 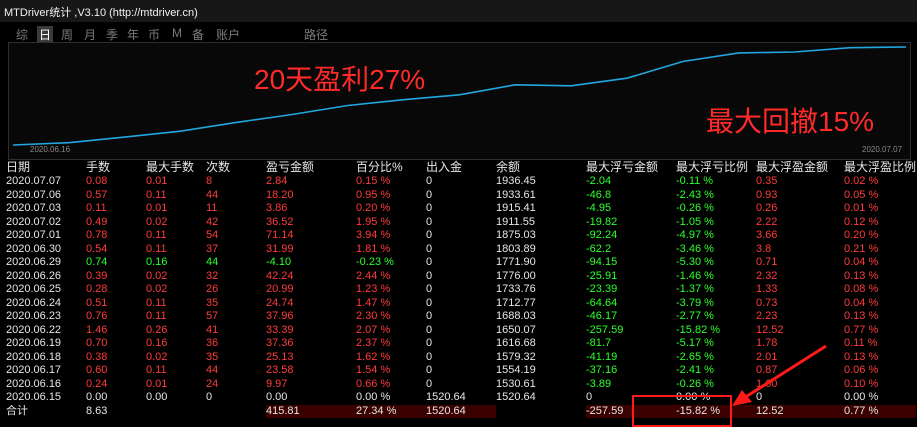 What do you see at coordinates (779, 375) in the screenshot?
I see `arrow-annotation` at bounding box center [779, 375].